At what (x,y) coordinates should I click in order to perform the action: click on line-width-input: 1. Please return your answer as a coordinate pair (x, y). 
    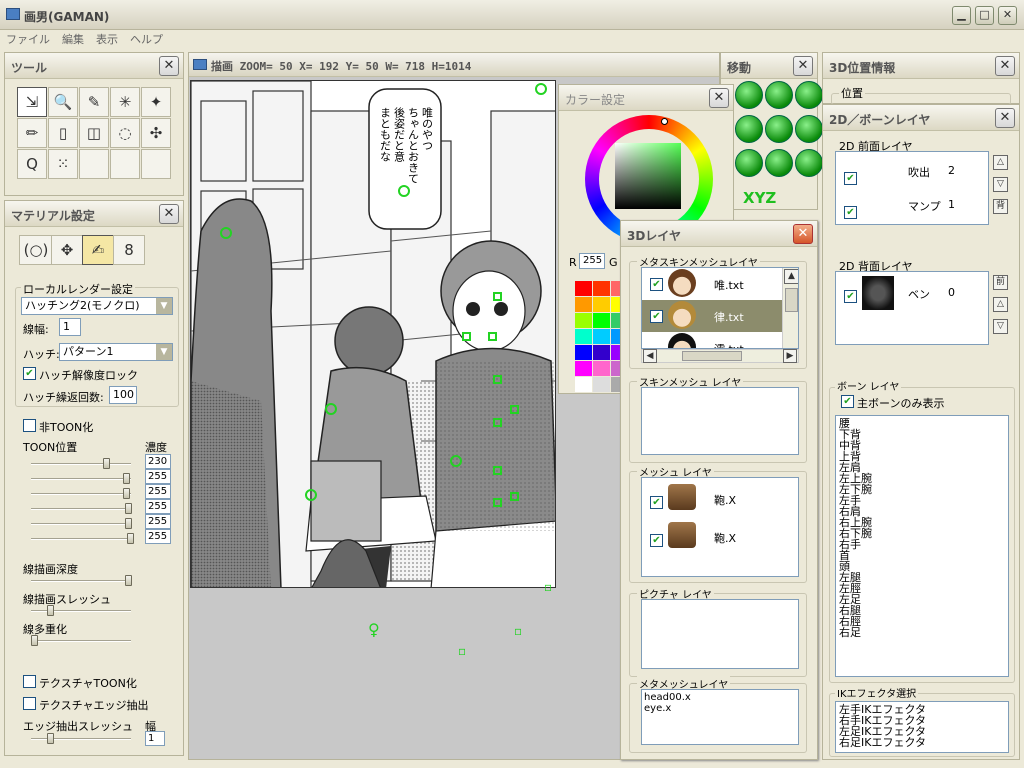
    Looking at the image, I should click on (70, 327).